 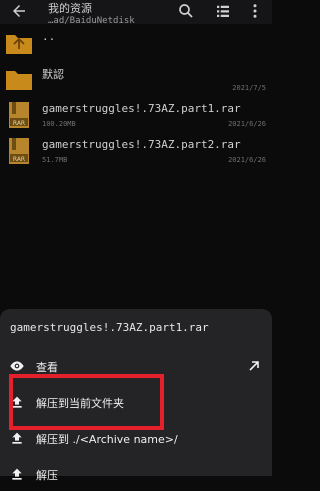 What do you see at coordinates (186, 11) in the screenshot?
I see `search-icon` at bounding box center [186, 11].